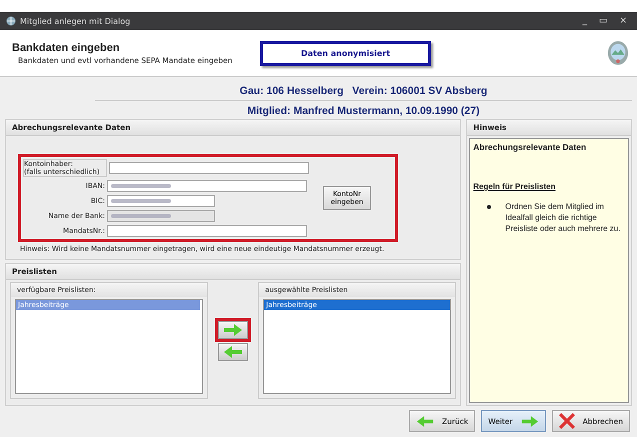 The image size is (637, 437). Describe the element at coordinates (346, 53) in the screenshot. I see `anonymized-label: Daten anonymisiert` at that location.